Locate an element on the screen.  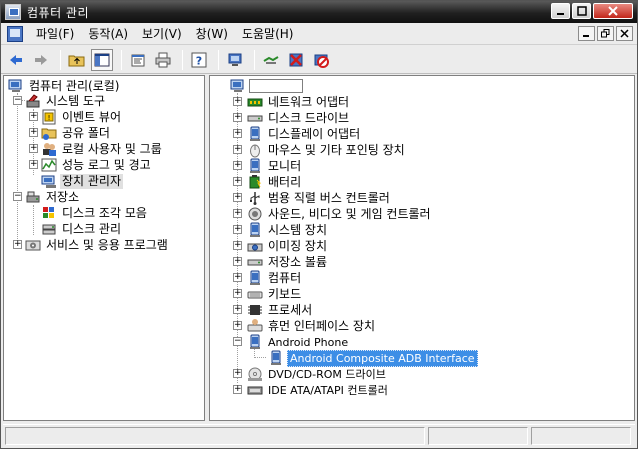
menu-bar: 파일(F) 동작(A) 보기(V) 창(W) 도움말(H) is located at coordinates (319, 34).